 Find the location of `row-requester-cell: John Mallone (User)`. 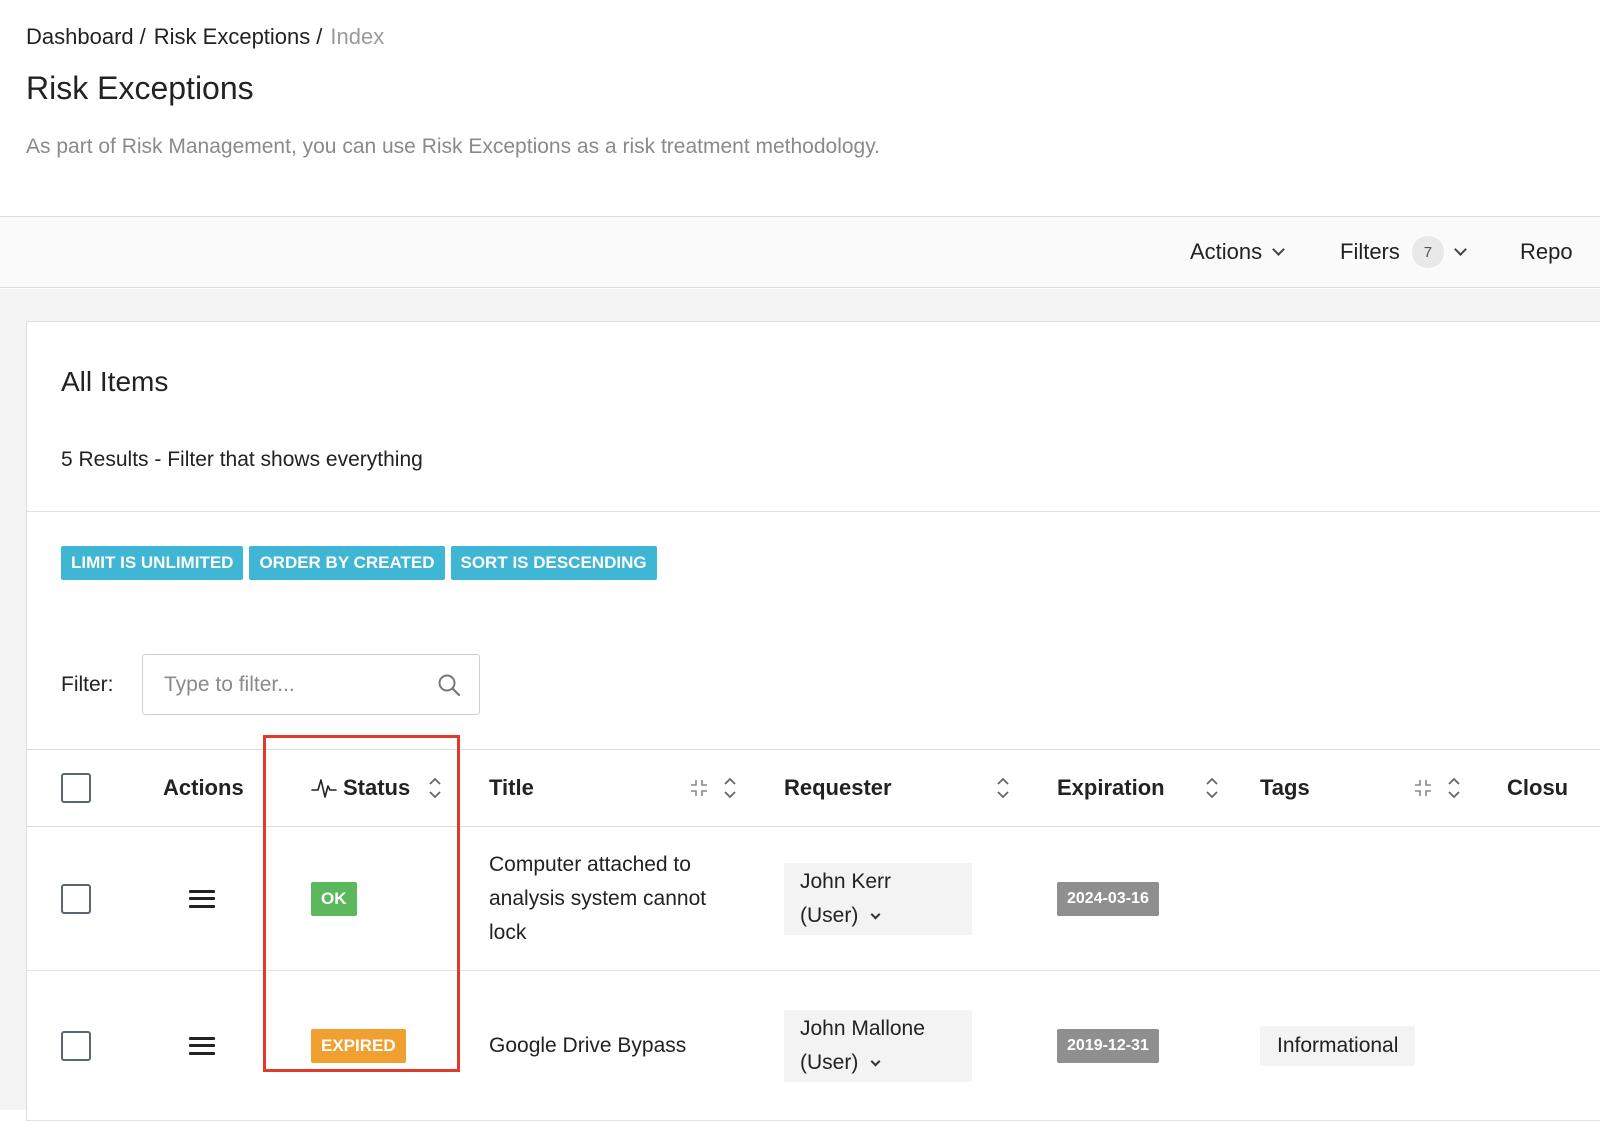

row-requester-cell: John Mallone (User) is located at coordinates (878, 1045).